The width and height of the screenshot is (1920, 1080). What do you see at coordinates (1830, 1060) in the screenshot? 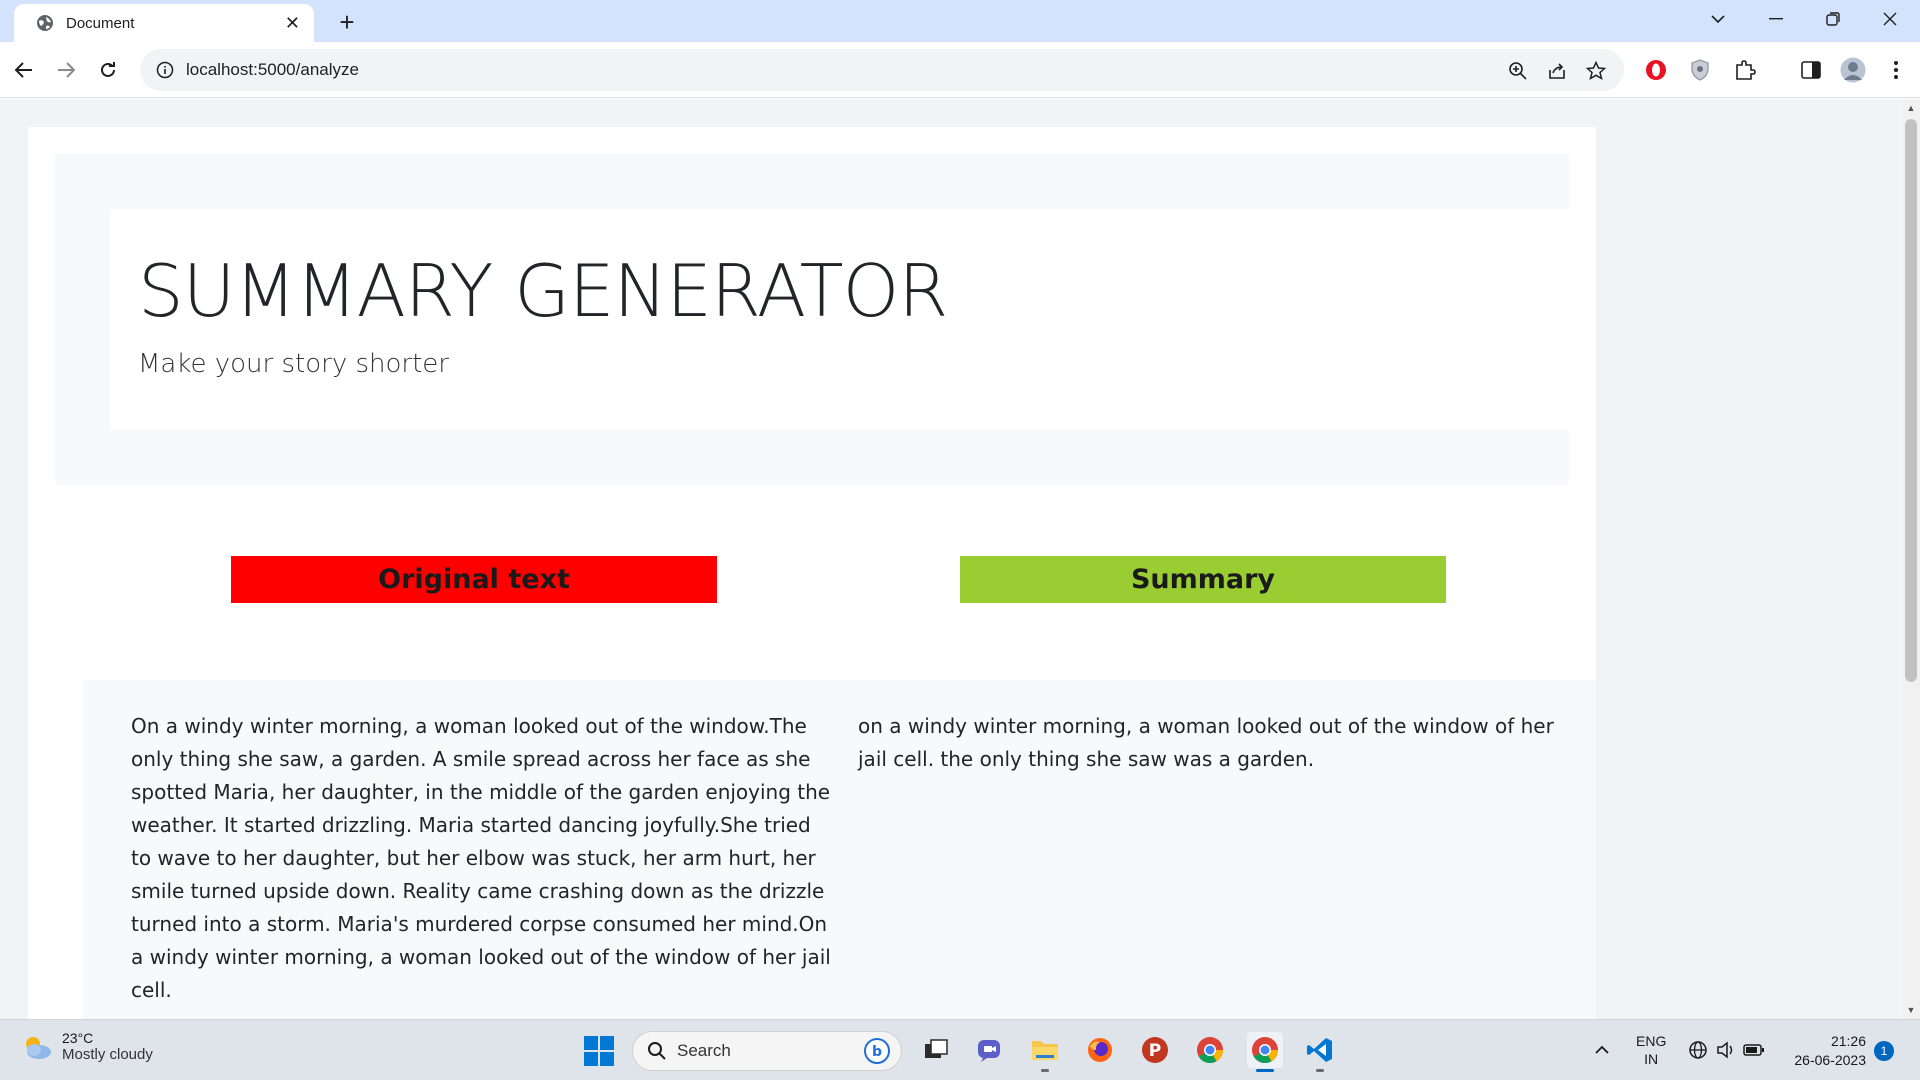
I see `clock-date: 26-06-2023` at bounding box center [1830, 1060].